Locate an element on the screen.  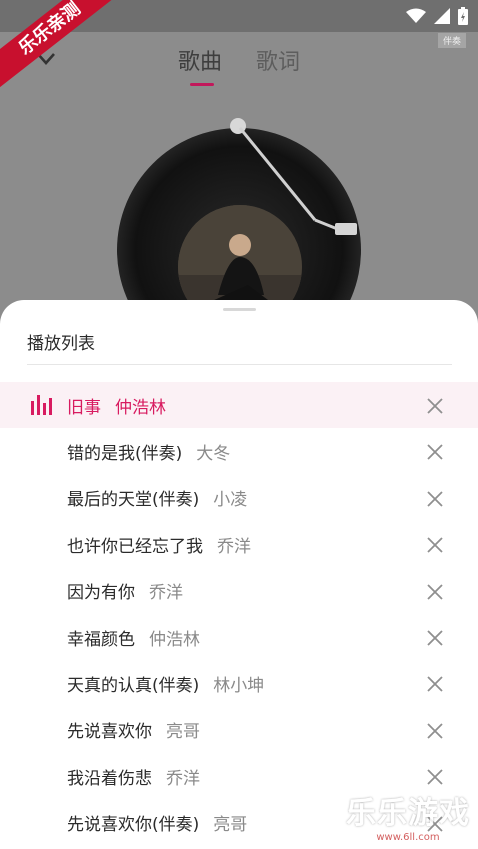
song-title: 错的是我(伴奏) is located at coordinates (125, 454).